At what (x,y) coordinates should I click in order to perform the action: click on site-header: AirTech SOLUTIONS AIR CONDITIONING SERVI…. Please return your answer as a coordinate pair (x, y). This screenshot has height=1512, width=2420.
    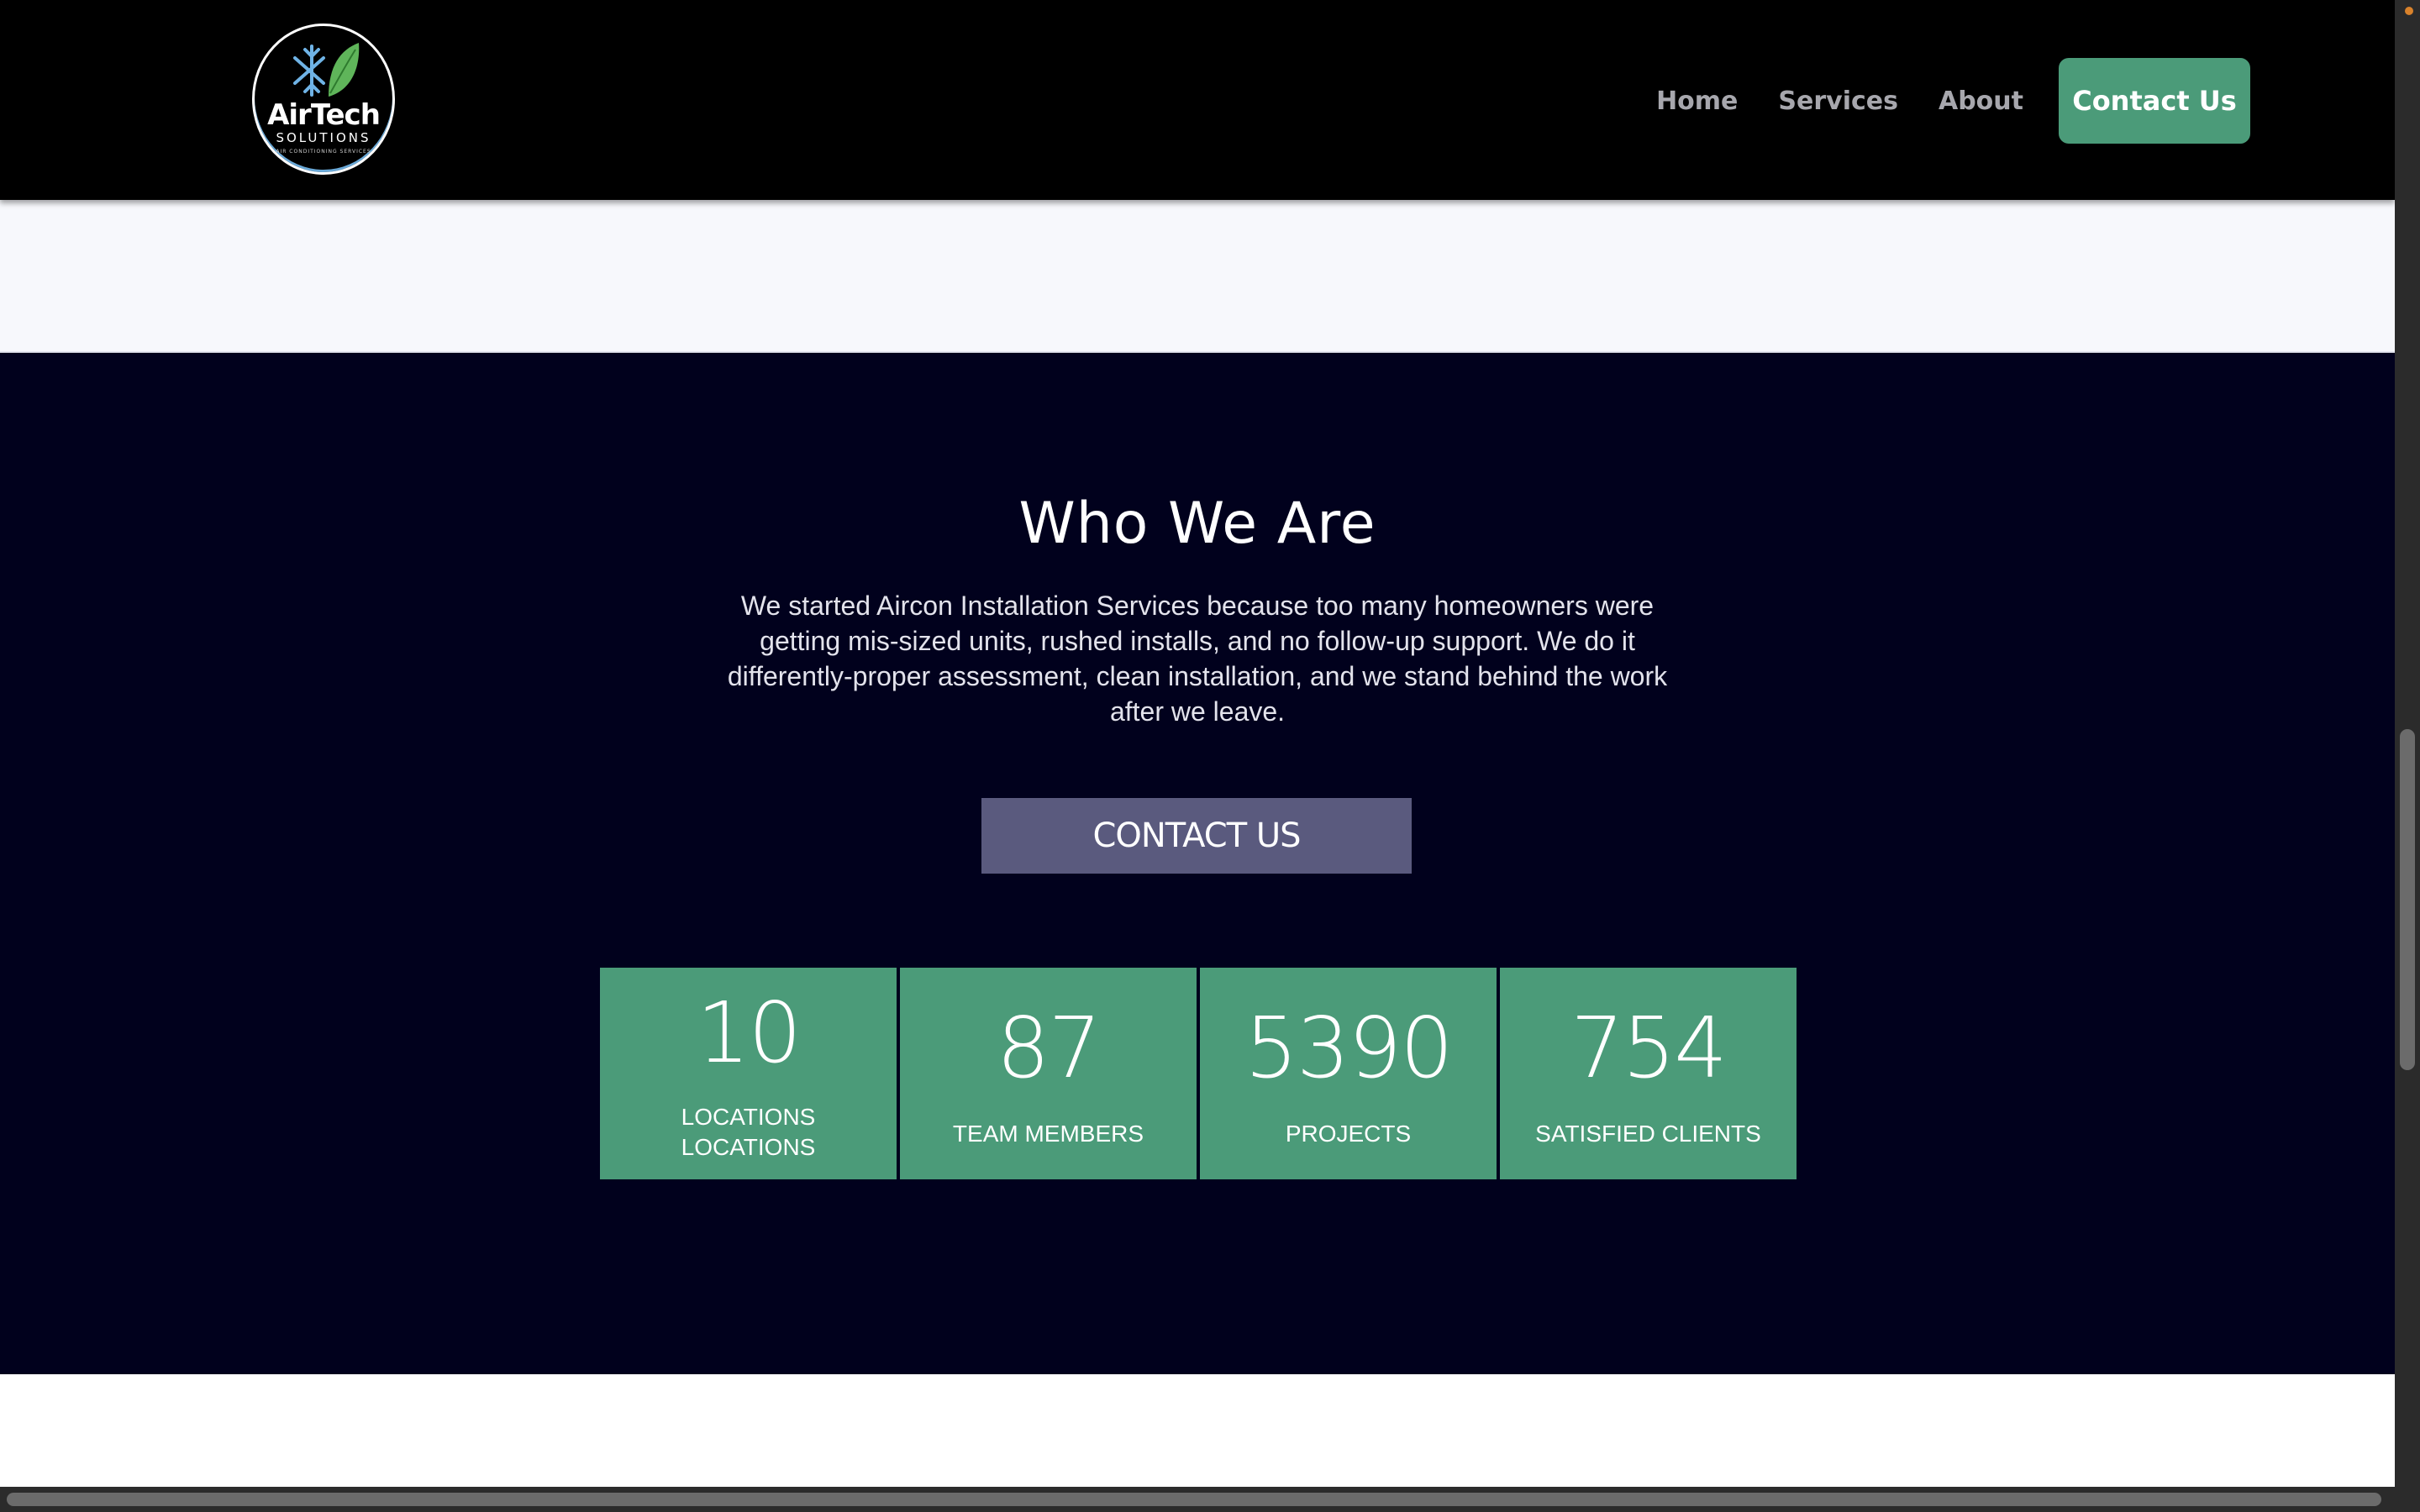
    Looking at the image, I should click on (1197, 100).